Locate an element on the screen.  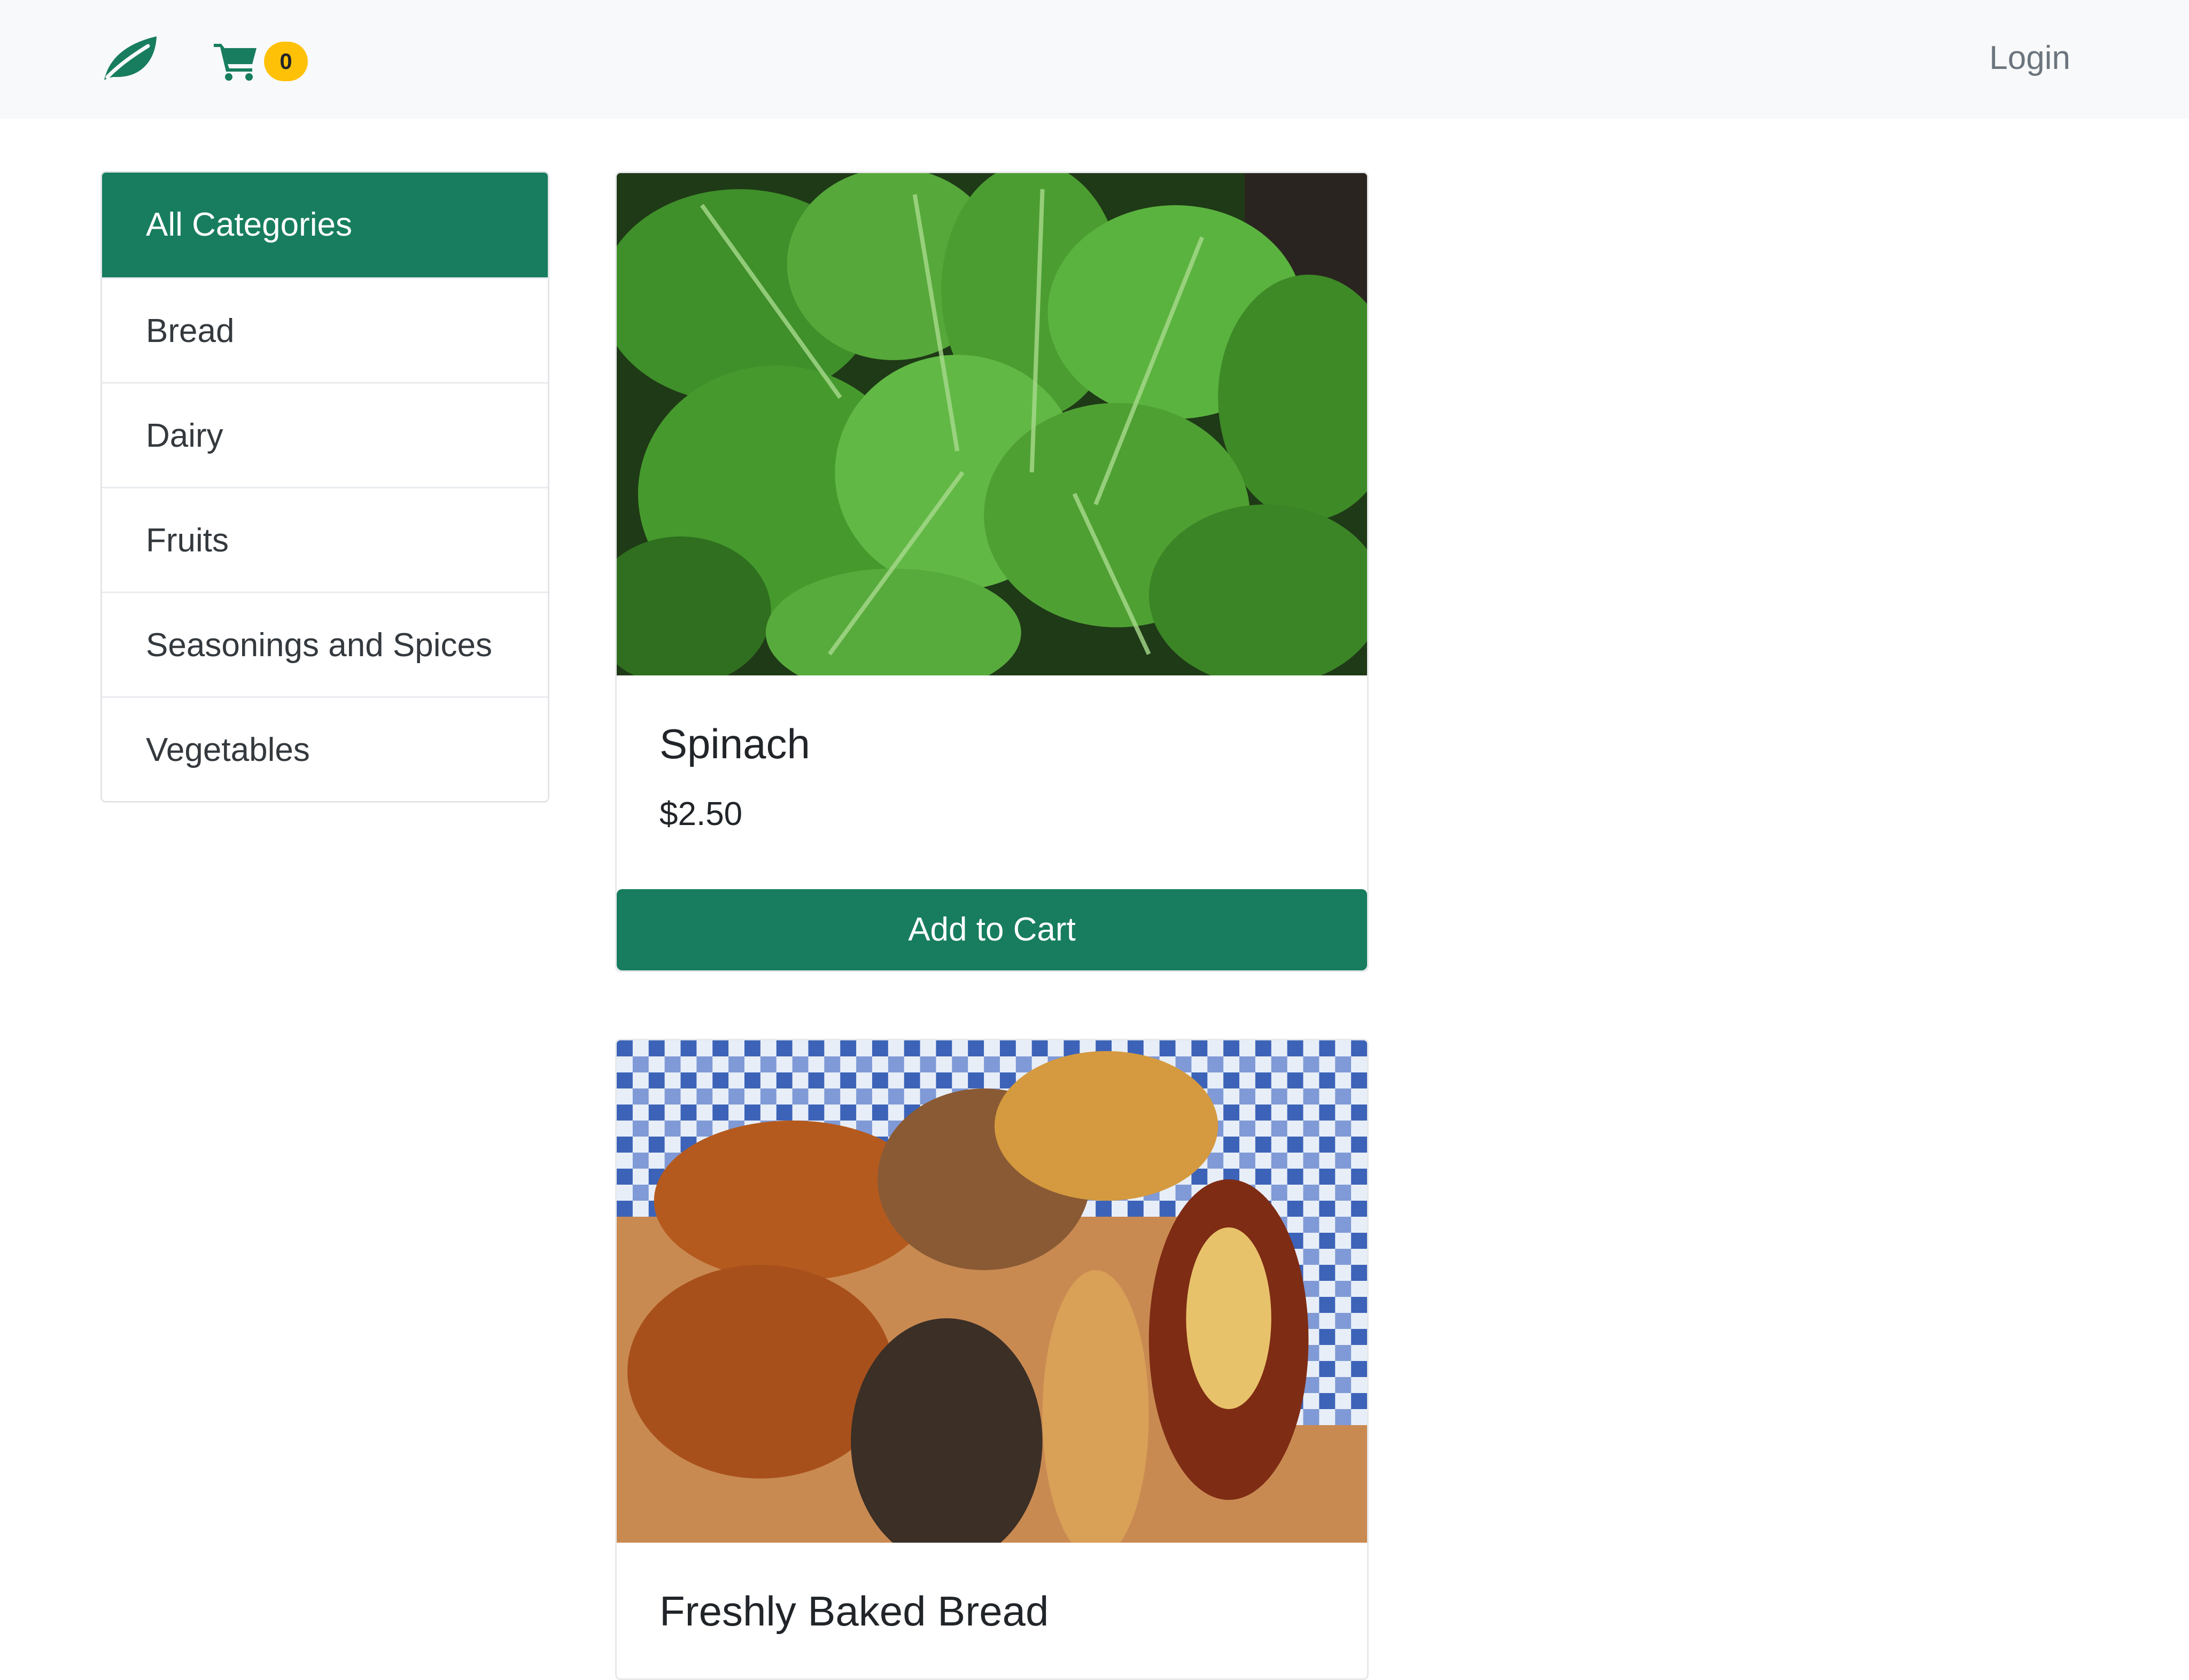
product-card: Freshly Baked Bread is located at coordinates (992, 1359).